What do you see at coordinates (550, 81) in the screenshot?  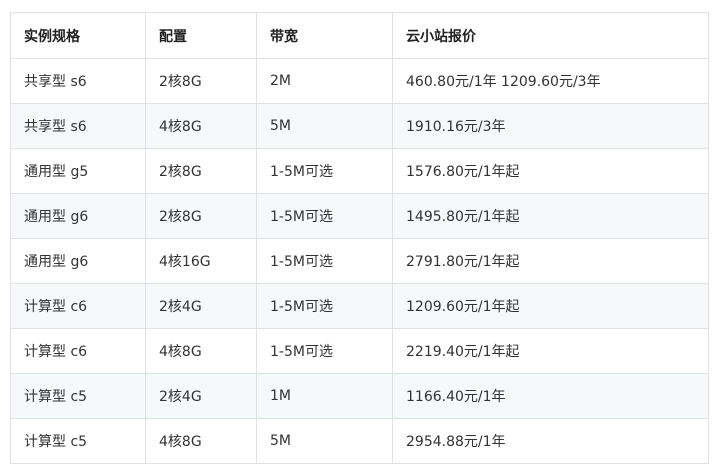 I see `cell-price: 460.80元/1年 1209.60元/3年` at bounding box center [550, 81].